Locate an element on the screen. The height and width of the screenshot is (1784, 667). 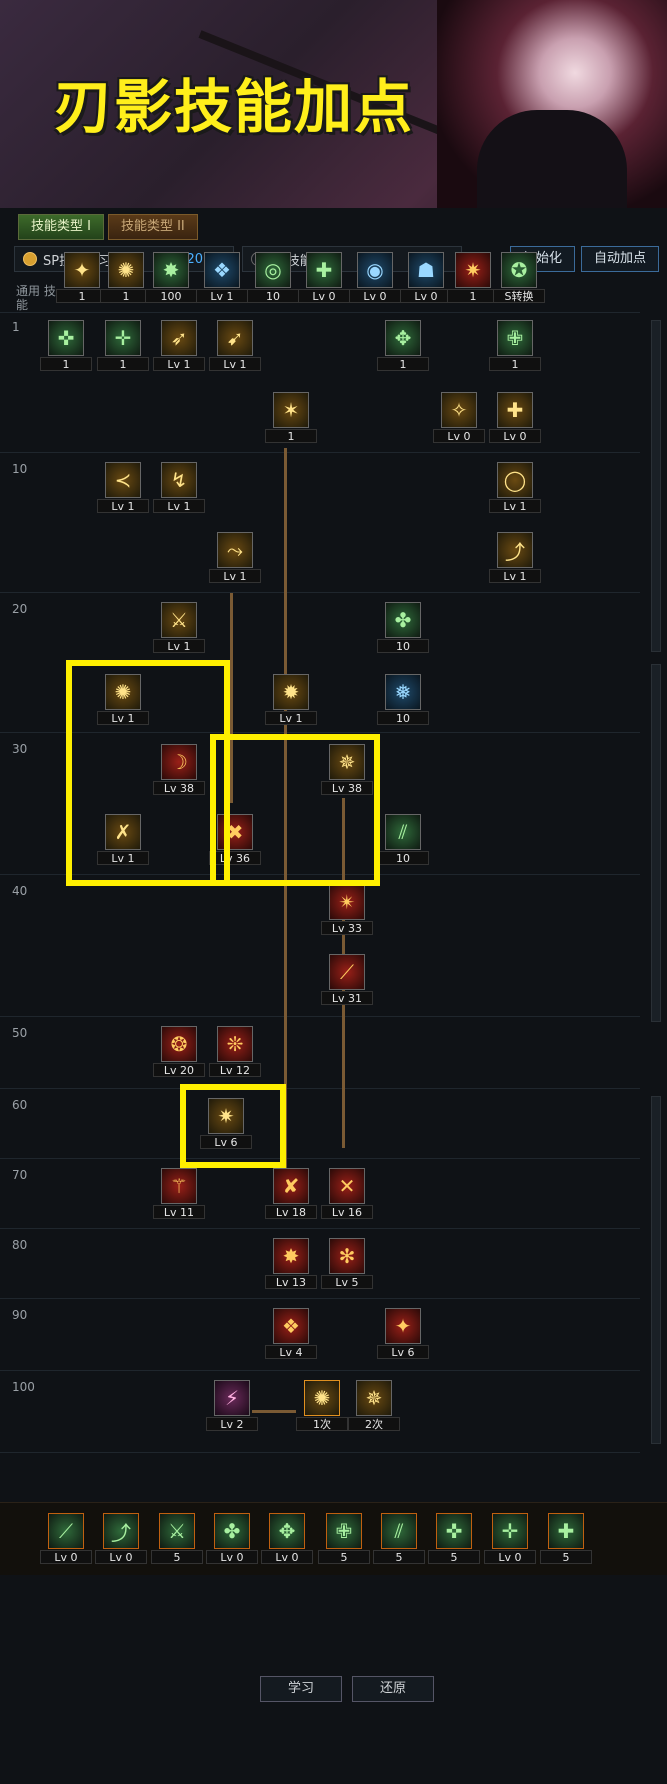
skill-node: ❂ Lv 20 is located at coordinates (179, 1052).